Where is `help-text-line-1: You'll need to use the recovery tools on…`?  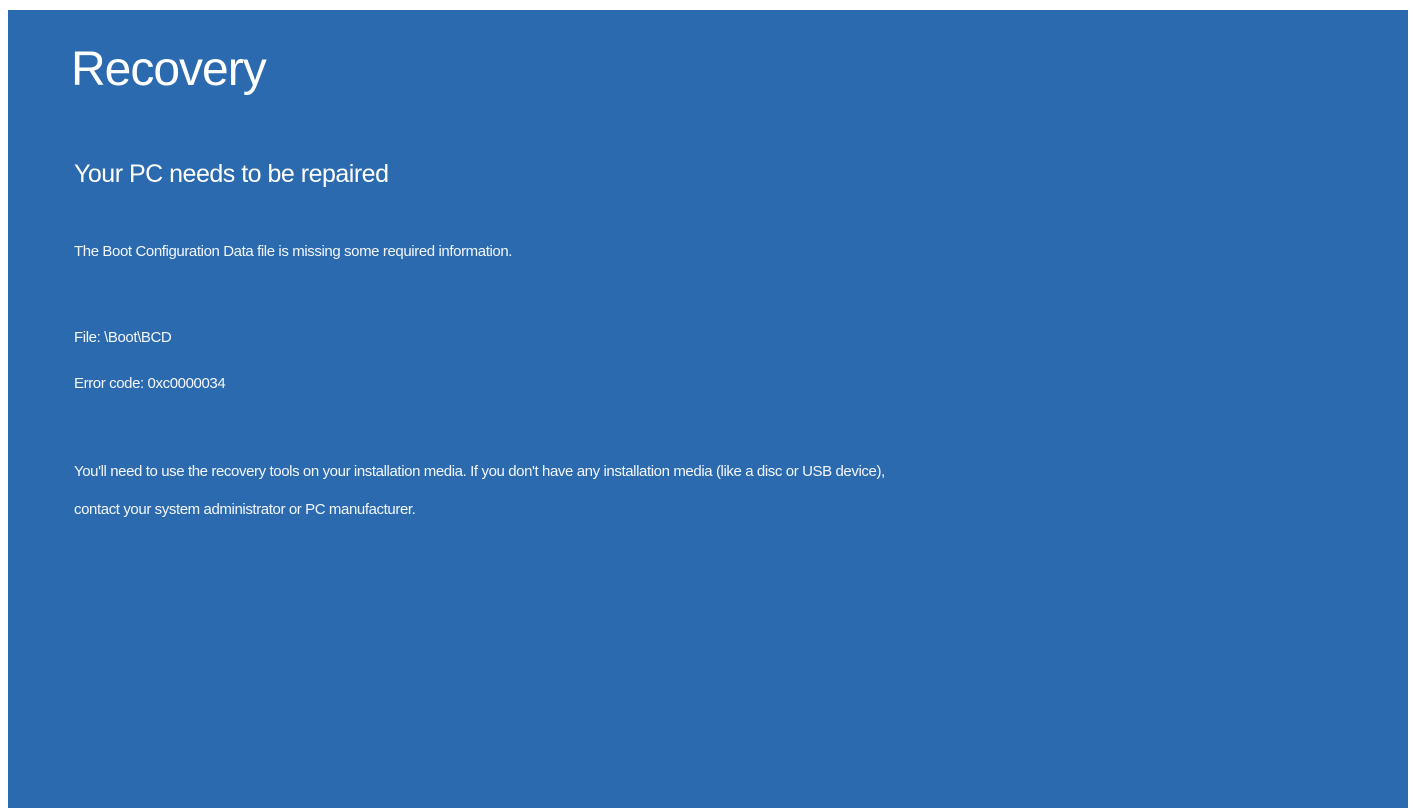 help-text-line-1: You'll need to use the recovery tools on… is located at coordinates (479, 471).